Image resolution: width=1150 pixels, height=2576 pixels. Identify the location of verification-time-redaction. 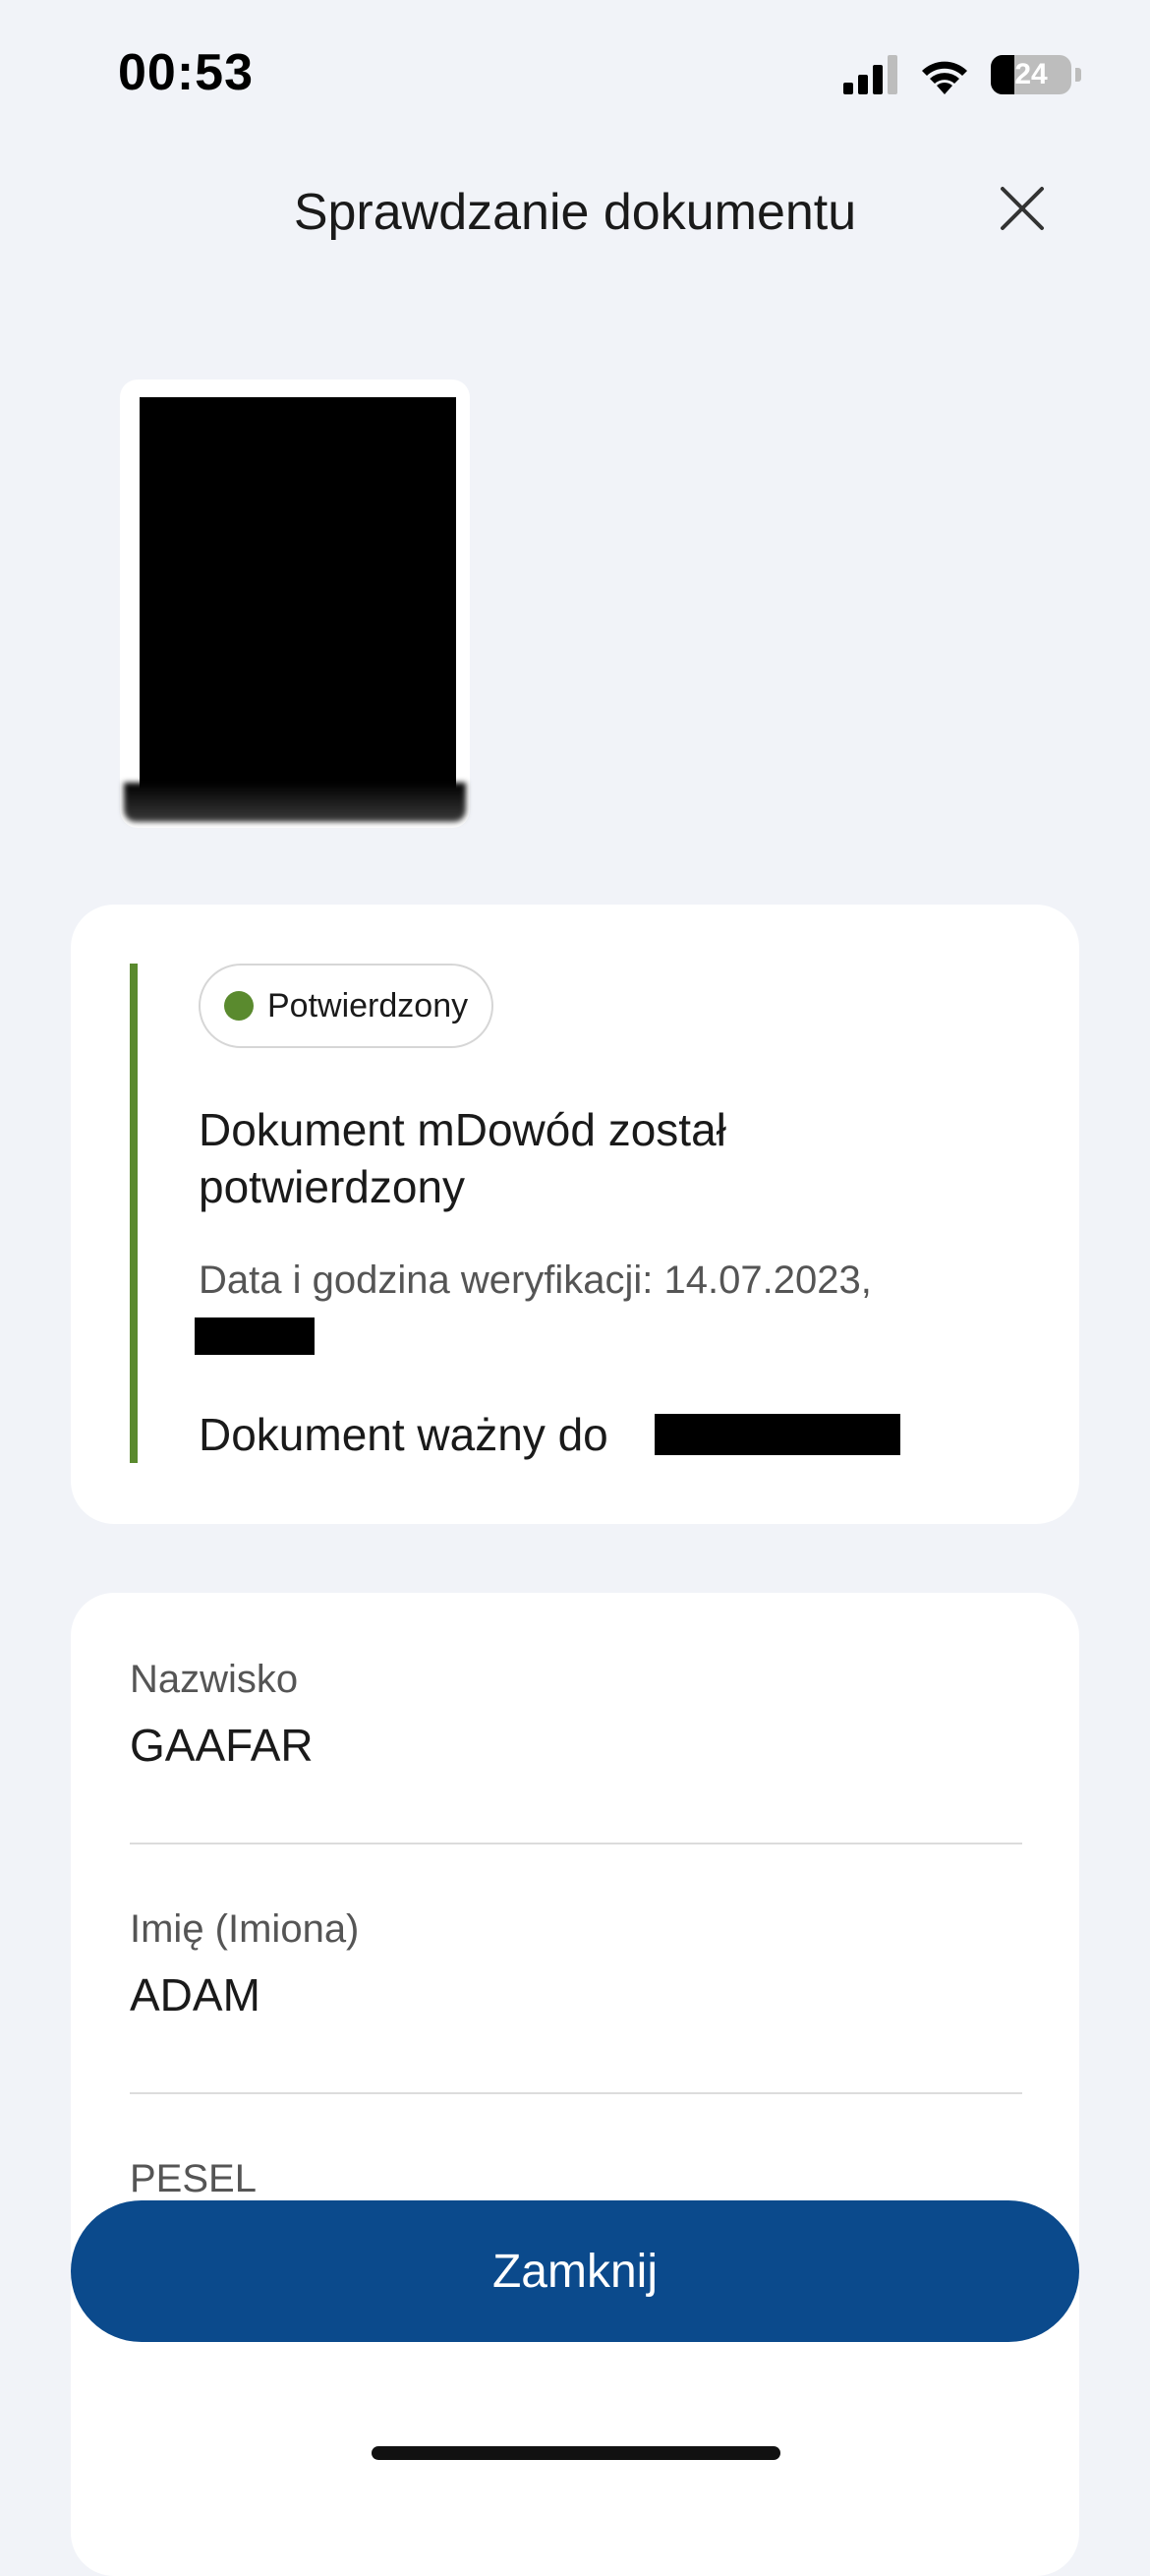
(255, 1336).